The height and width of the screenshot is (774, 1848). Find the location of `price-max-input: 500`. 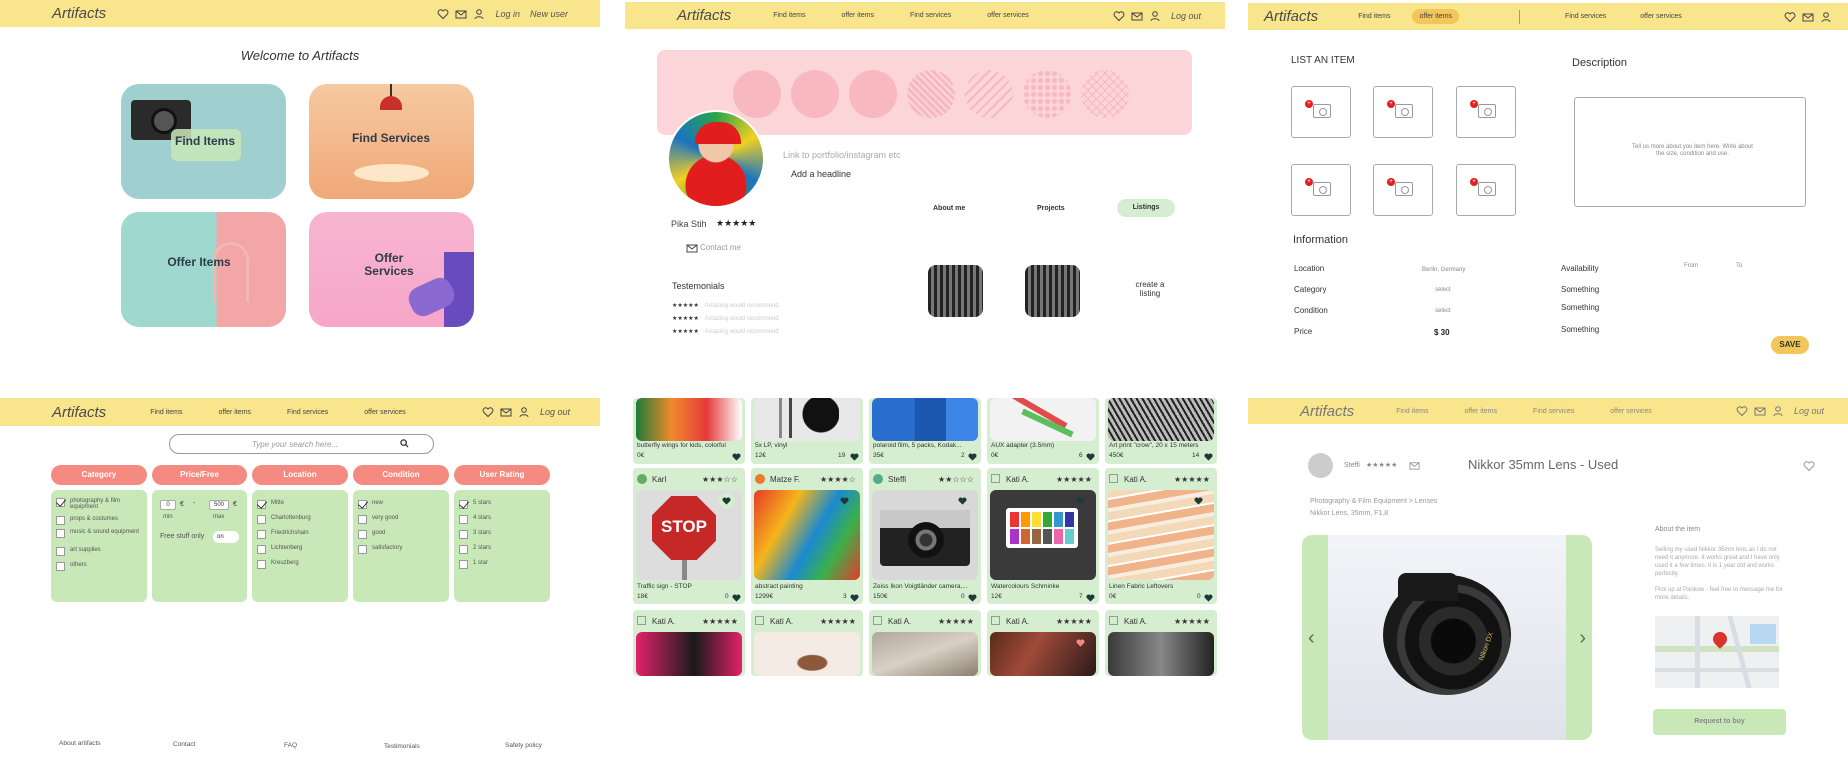

price-max-input: 500 is located at coordinates (219, 505).